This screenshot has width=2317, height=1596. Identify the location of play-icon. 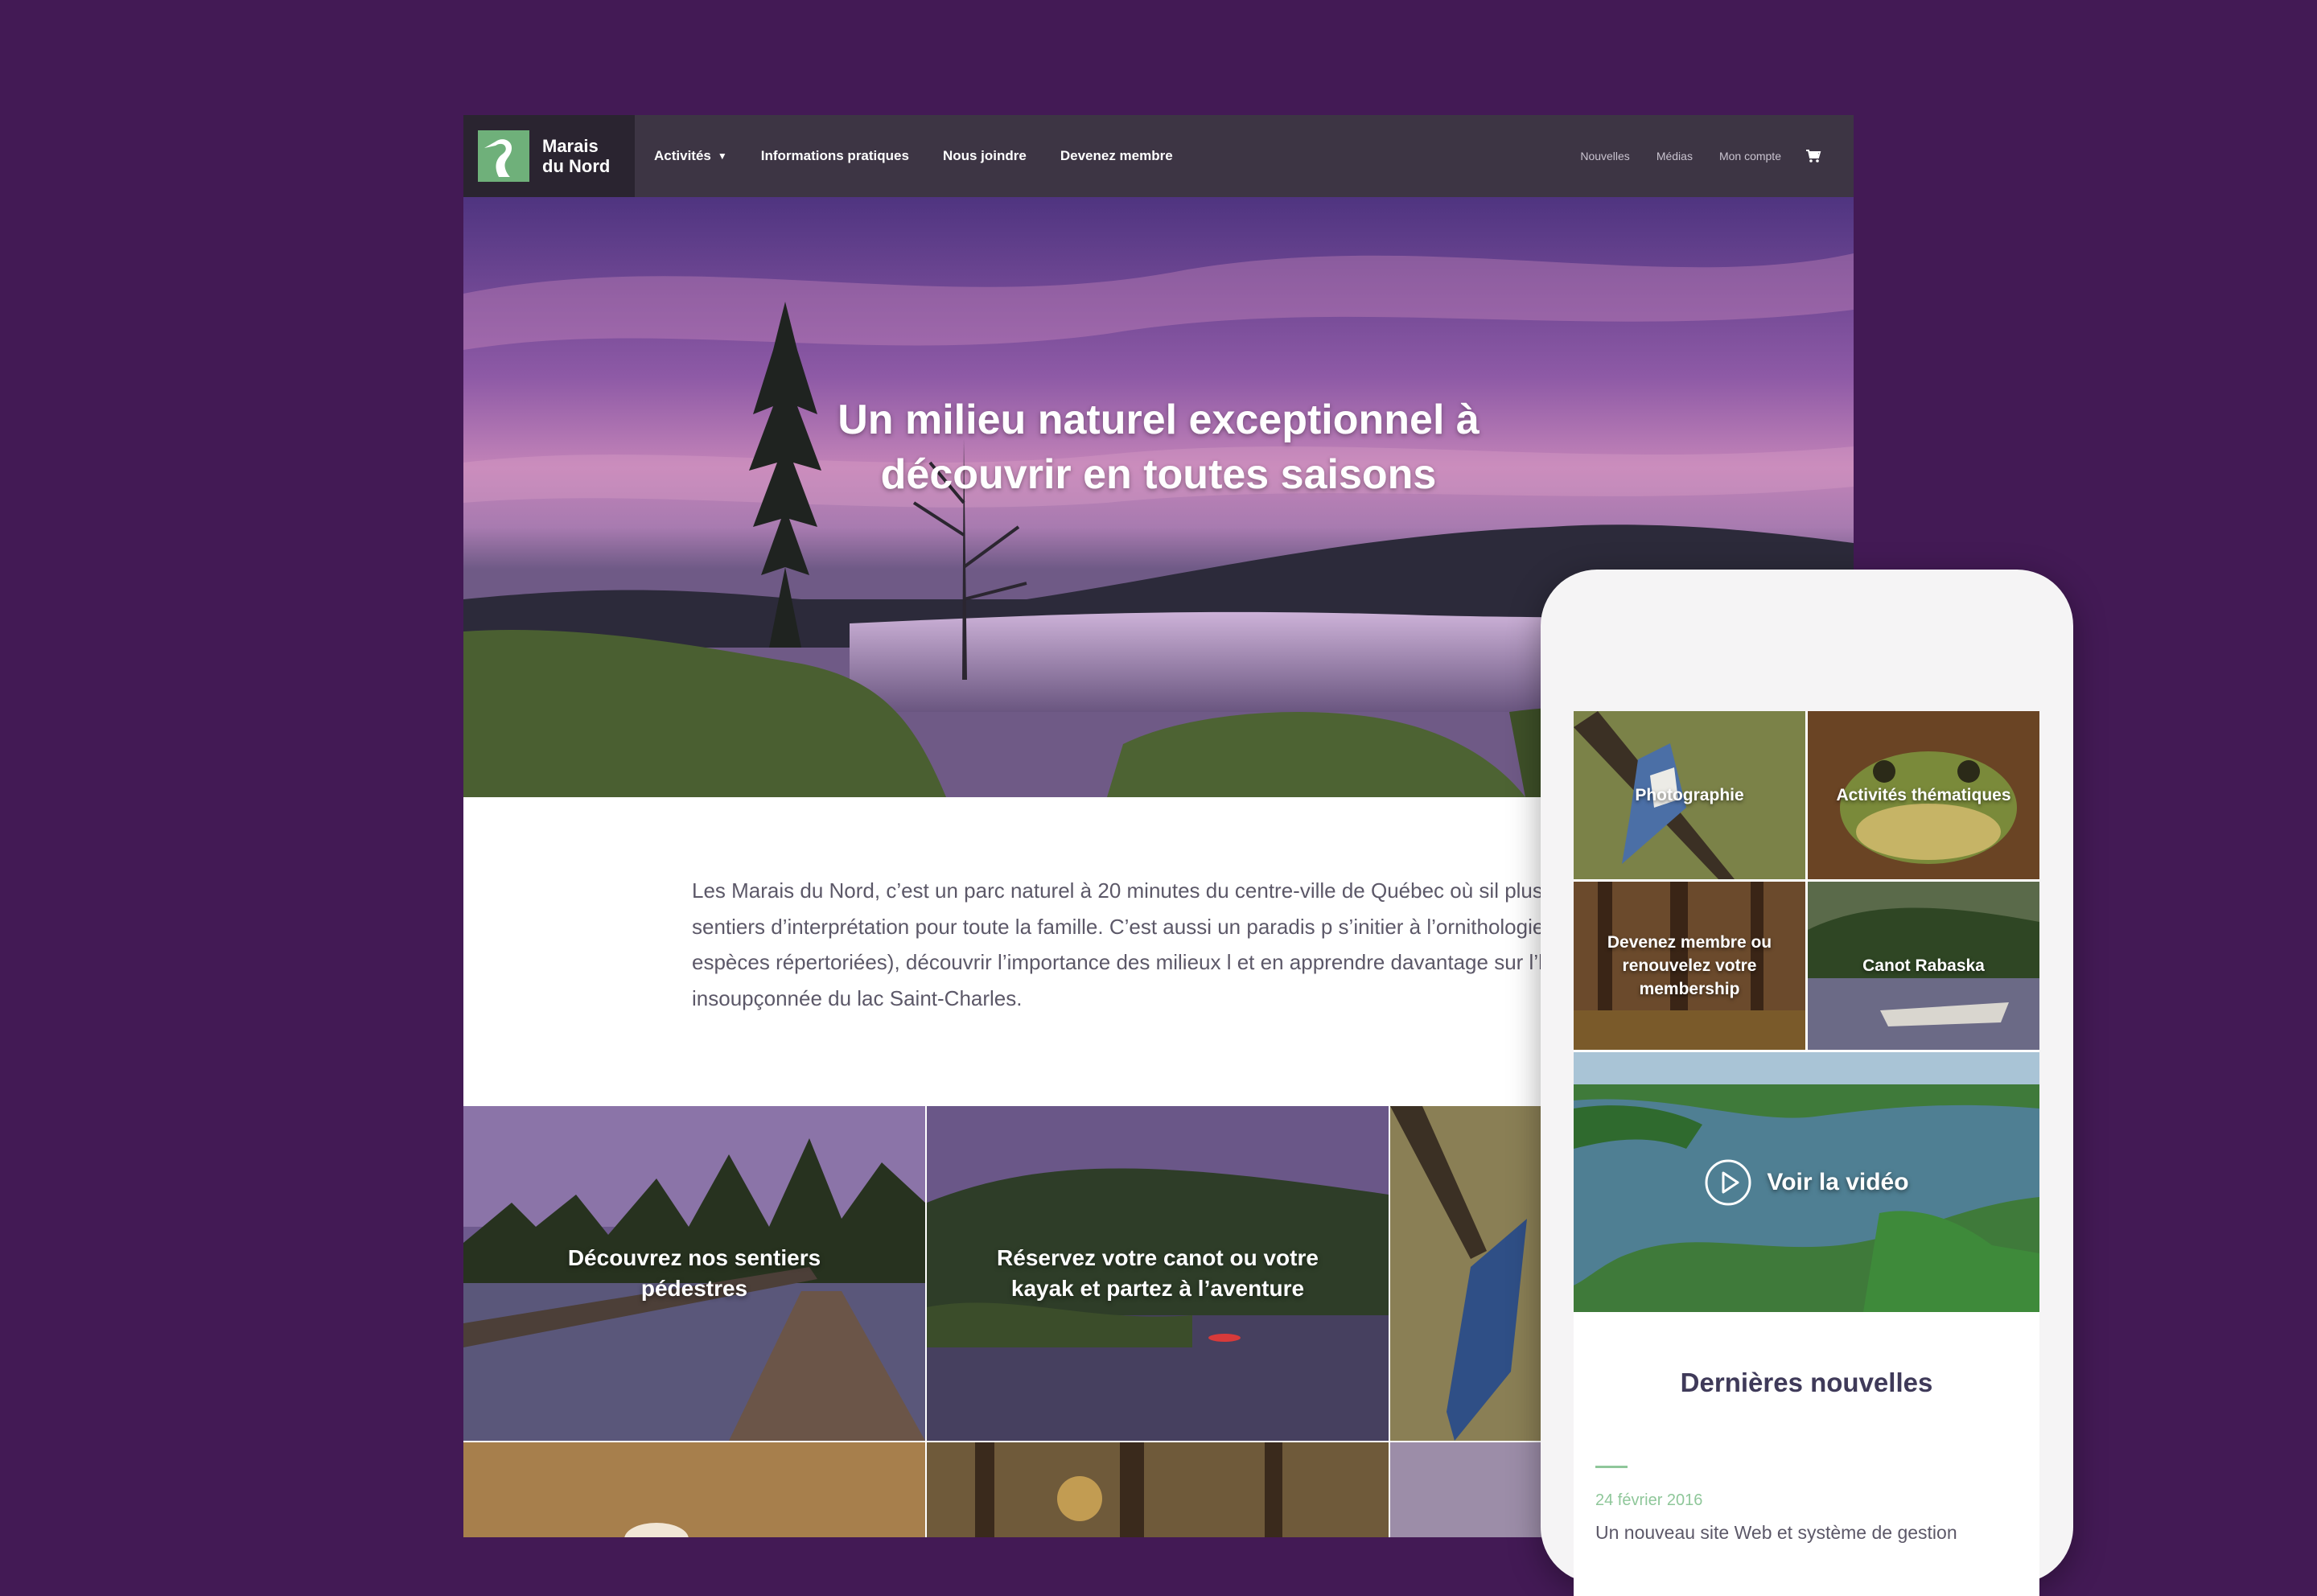
(1728, 1182).